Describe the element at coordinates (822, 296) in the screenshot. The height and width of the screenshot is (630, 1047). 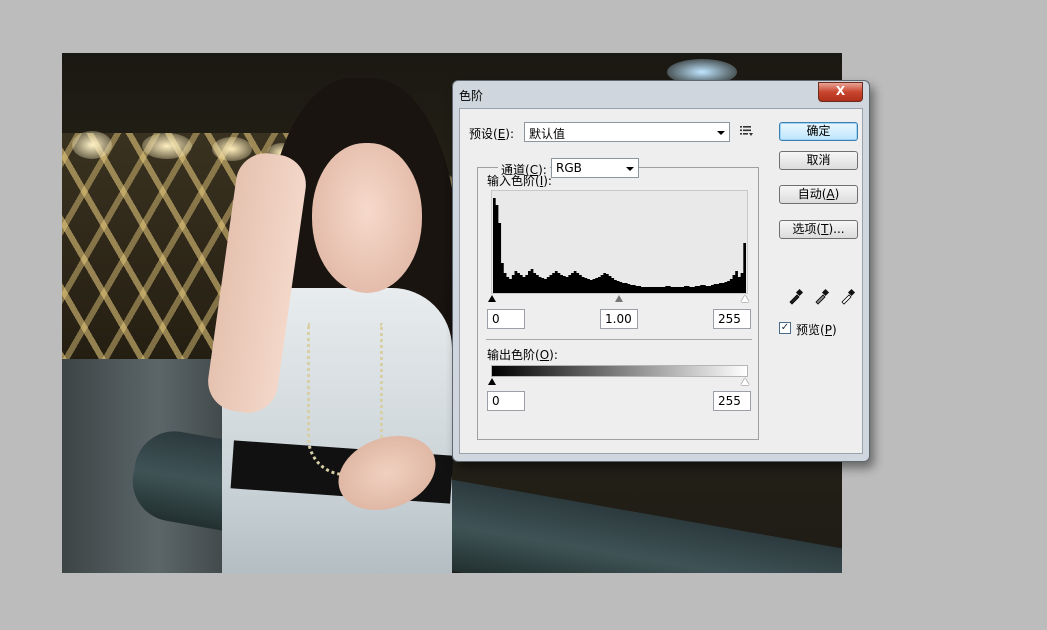
I see `eyedropper-gray-icon` at that location.